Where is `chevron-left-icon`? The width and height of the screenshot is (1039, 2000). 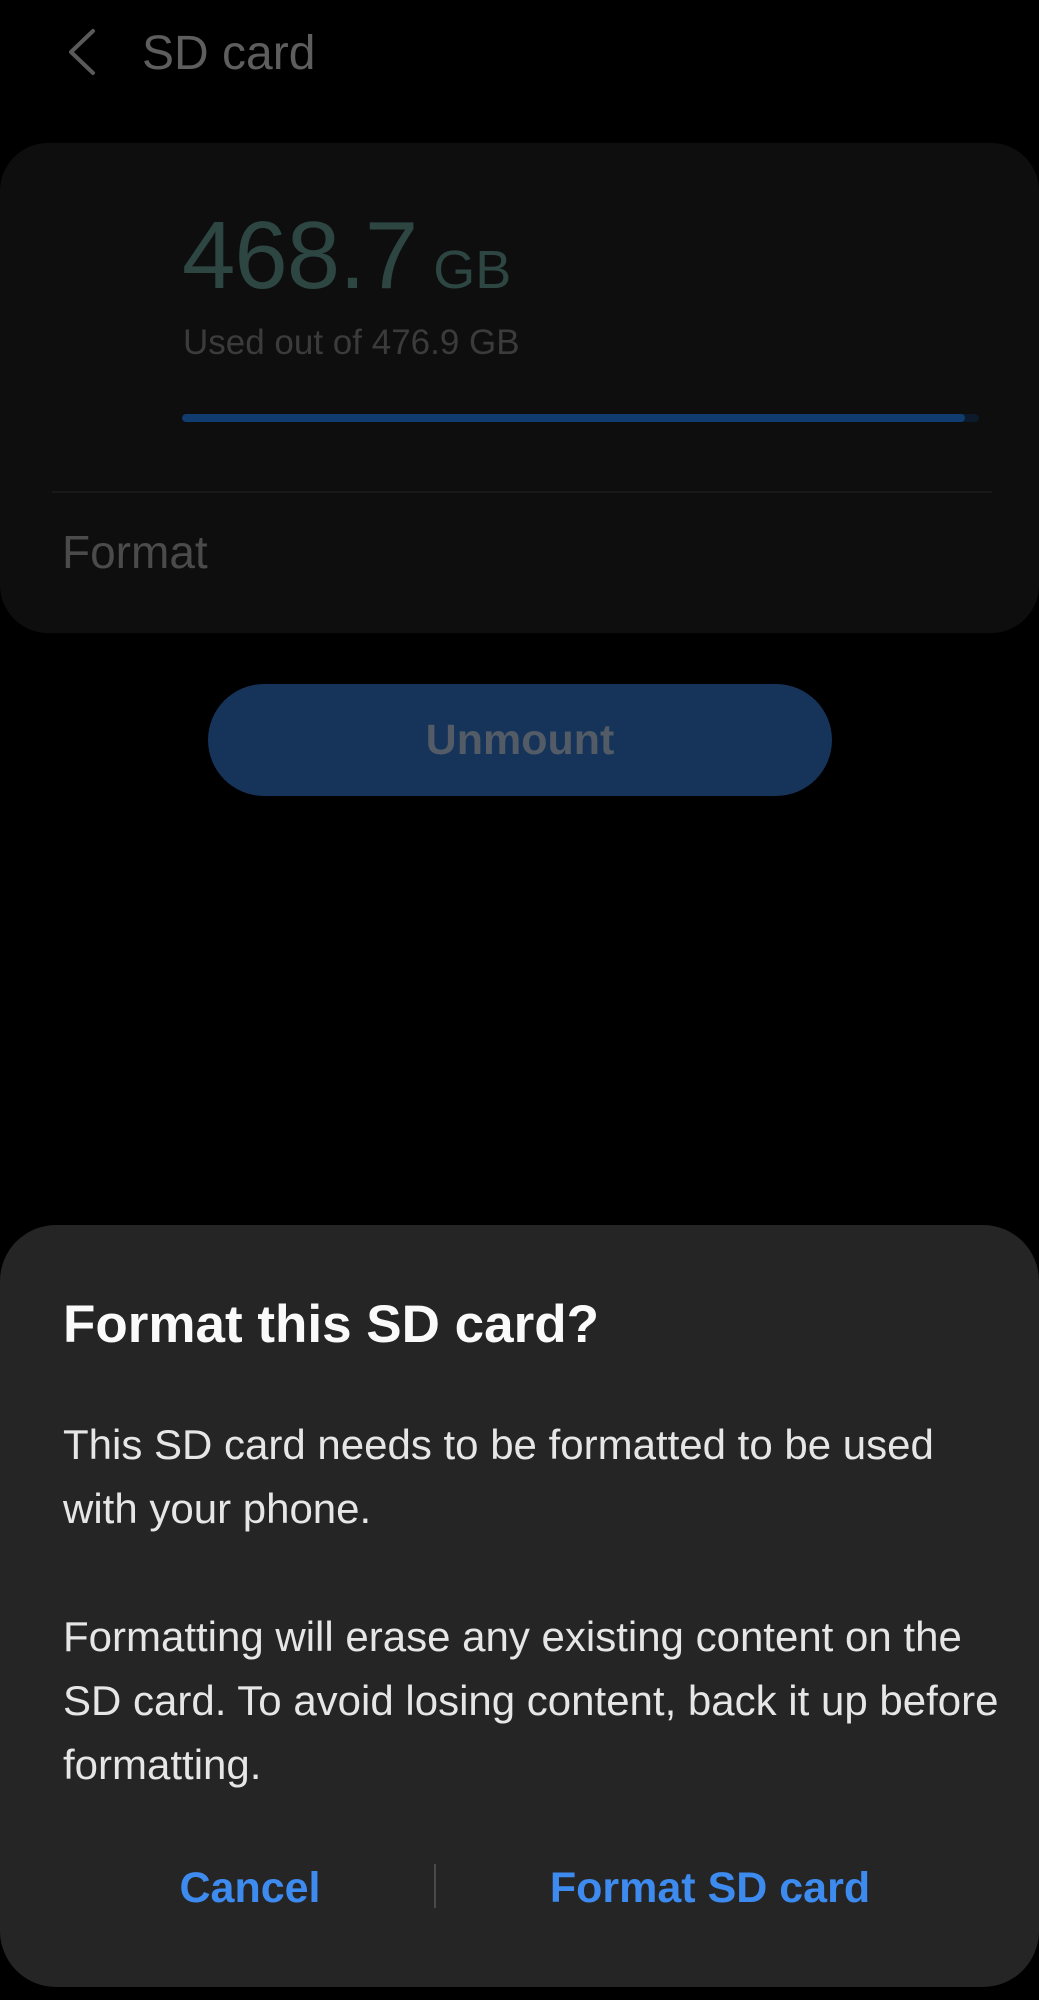
chevron-left-icon is located at coordinates (82, 52).